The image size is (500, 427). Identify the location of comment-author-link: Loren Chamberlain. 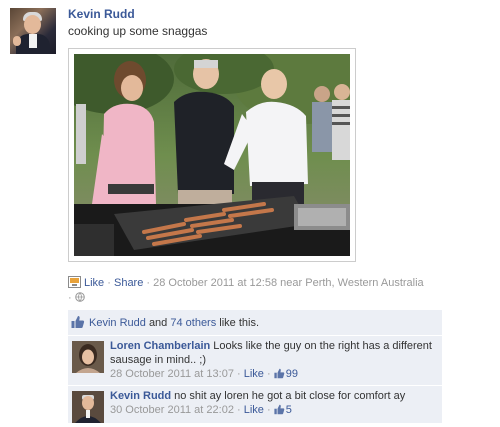
(160, 346).